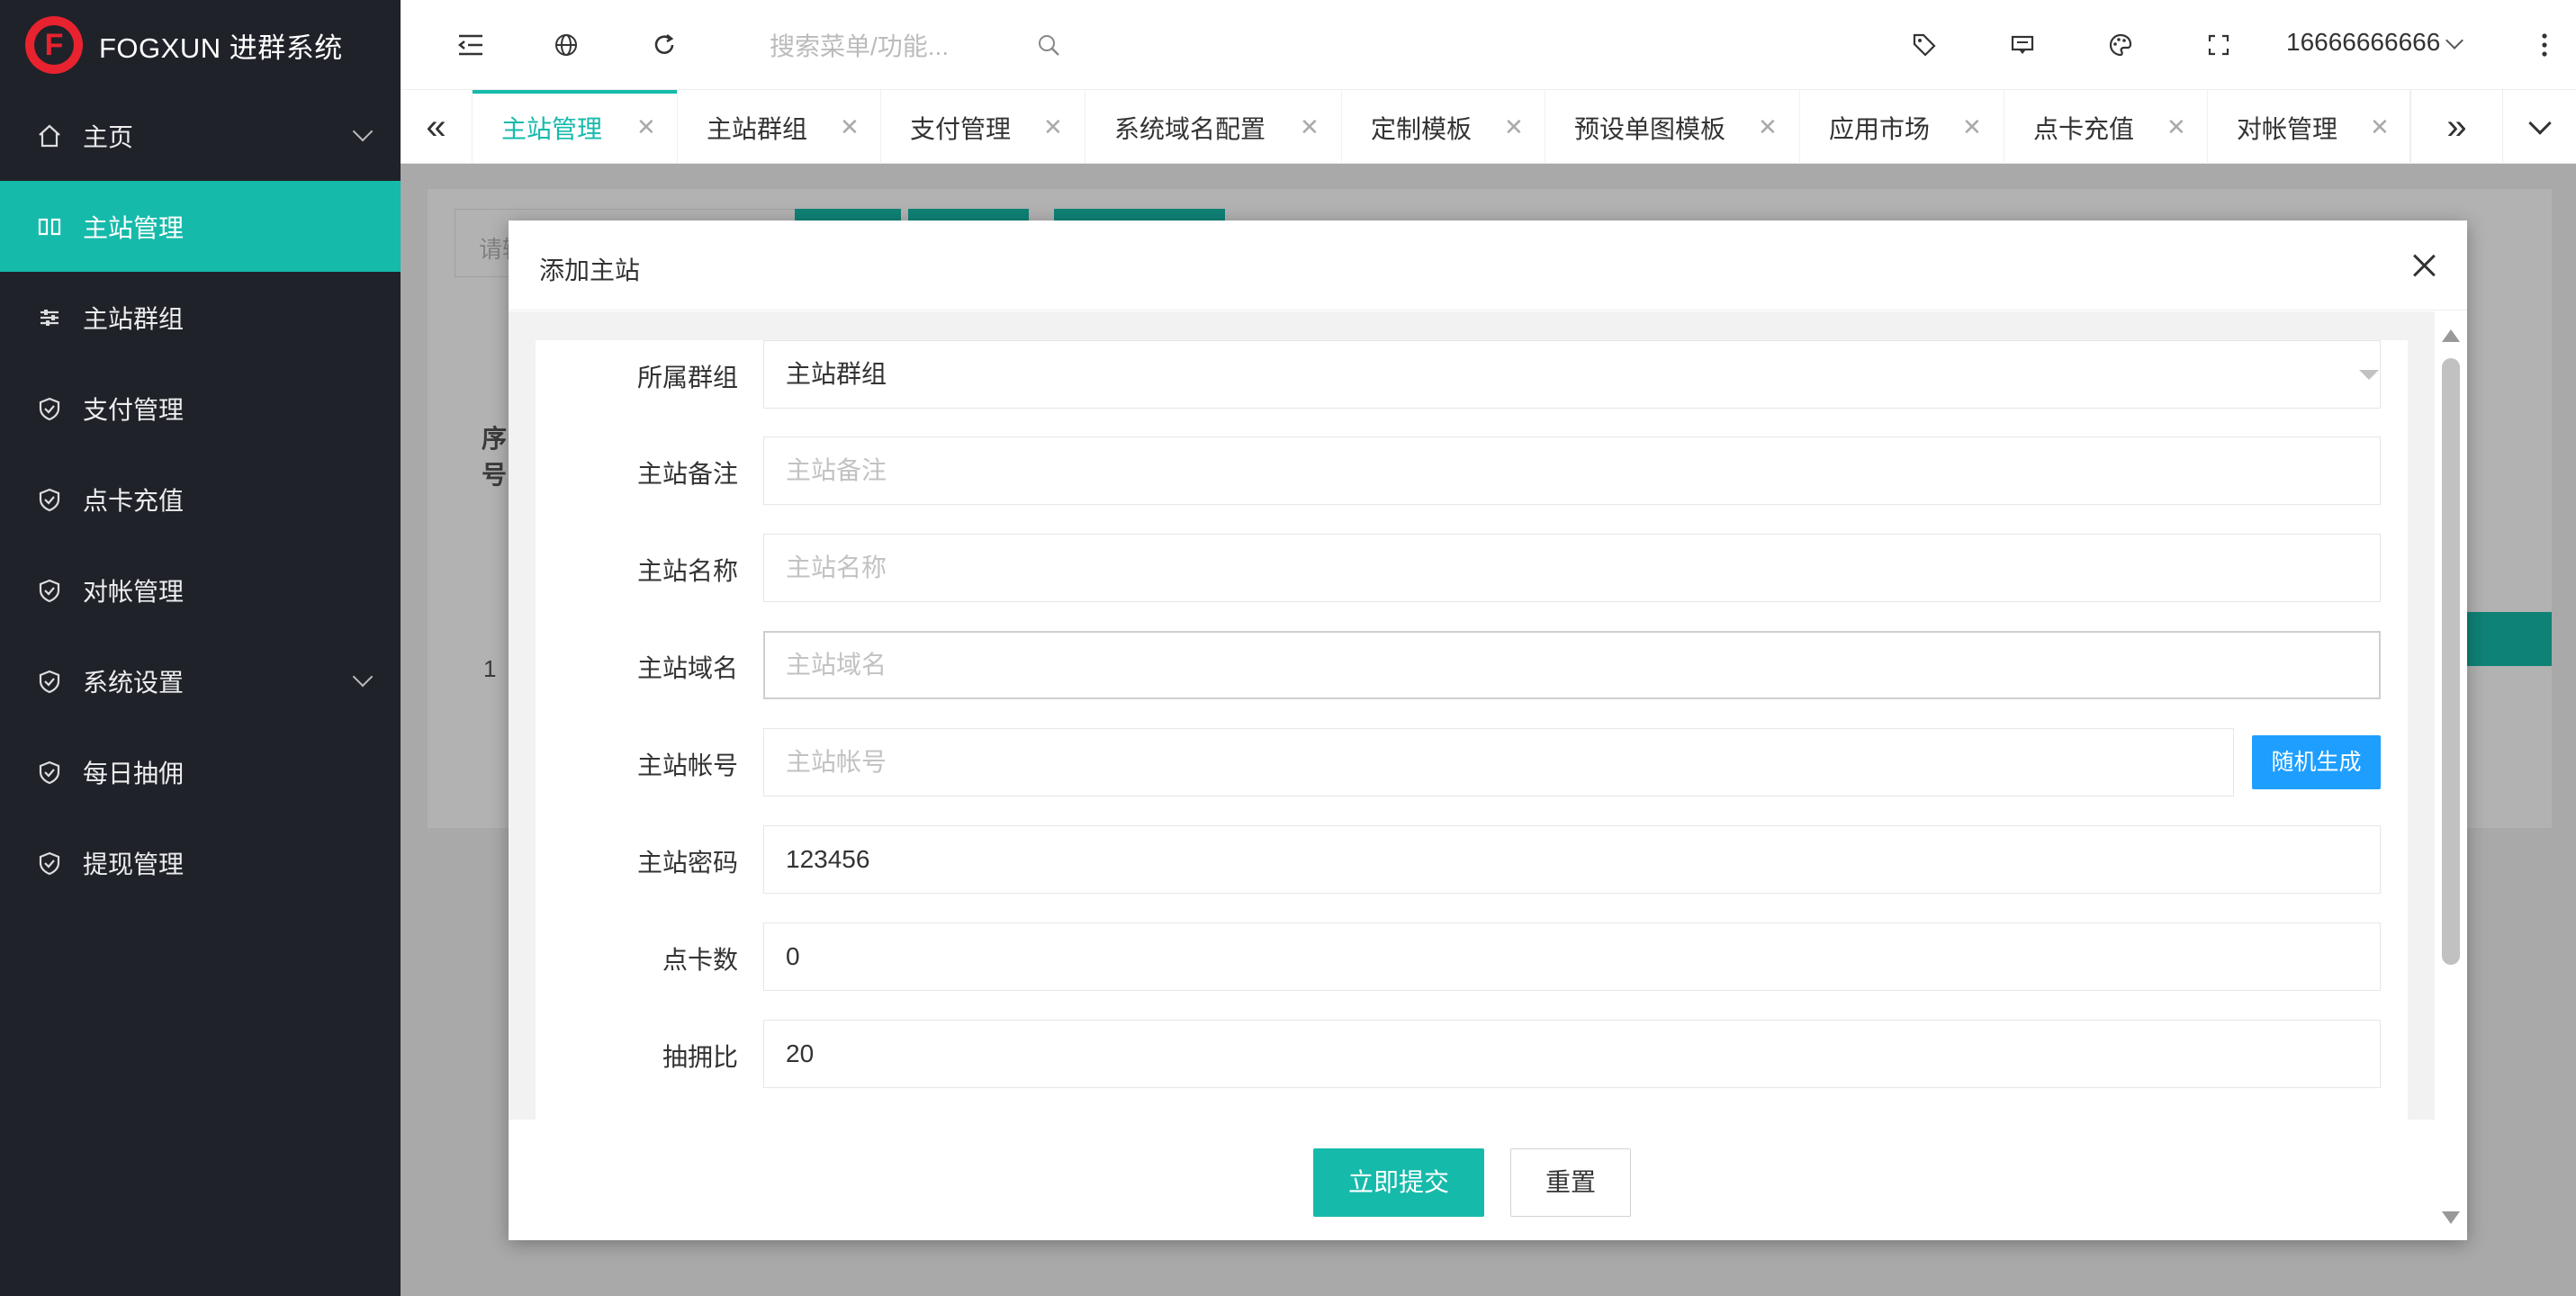  I want to click on tab-custom-template: 定制模板 ✕, so click(1443, 127).